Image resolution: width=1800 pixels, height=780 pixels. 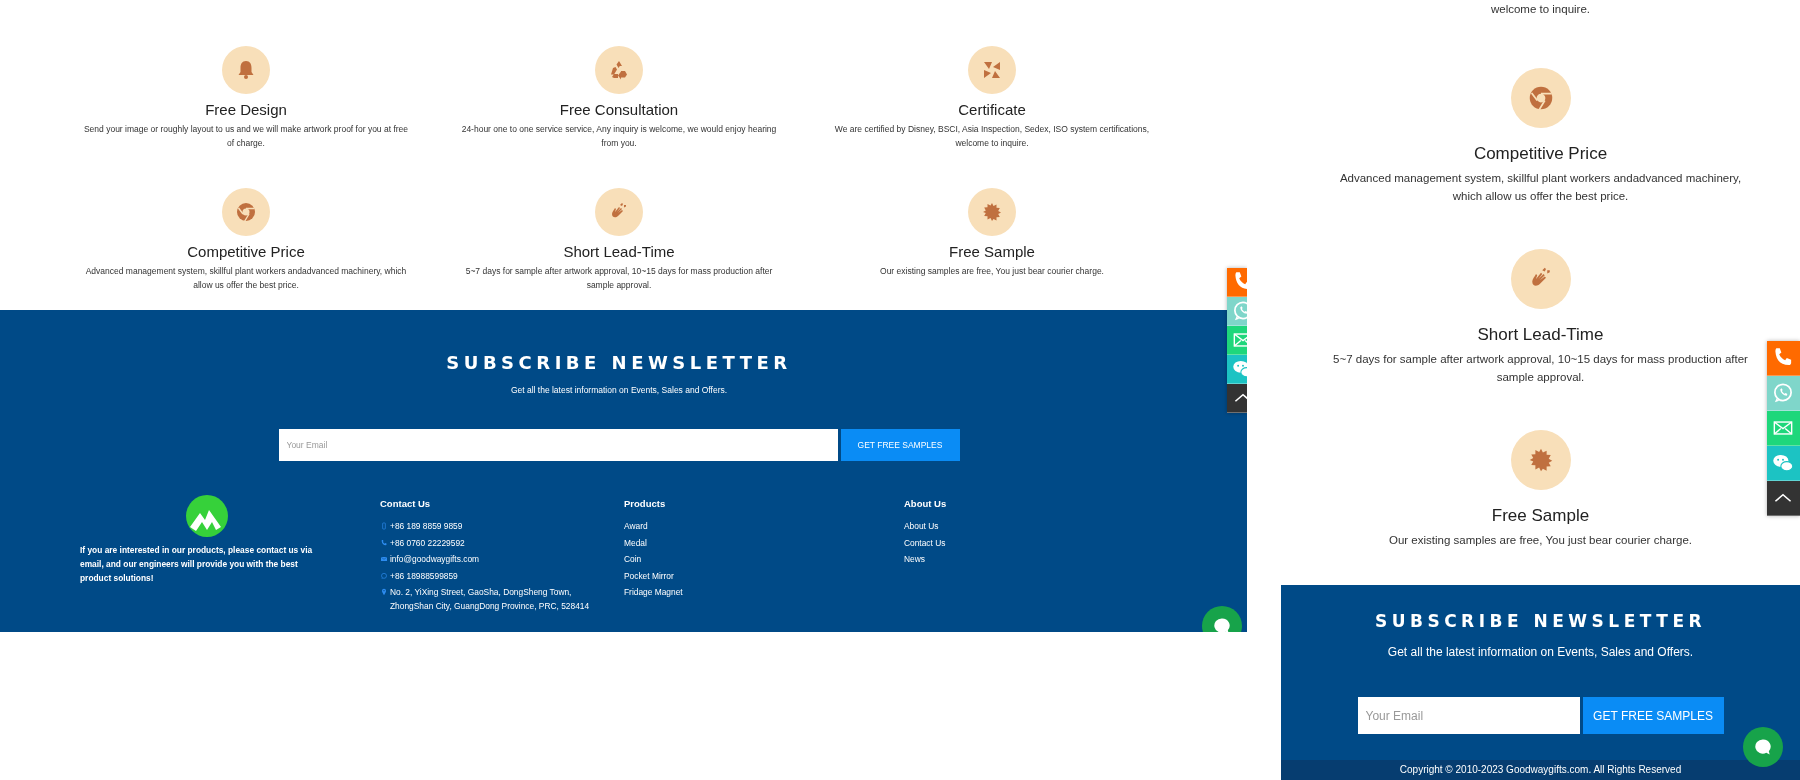 I want to click on bell-icon, so click(x=246, y=70).